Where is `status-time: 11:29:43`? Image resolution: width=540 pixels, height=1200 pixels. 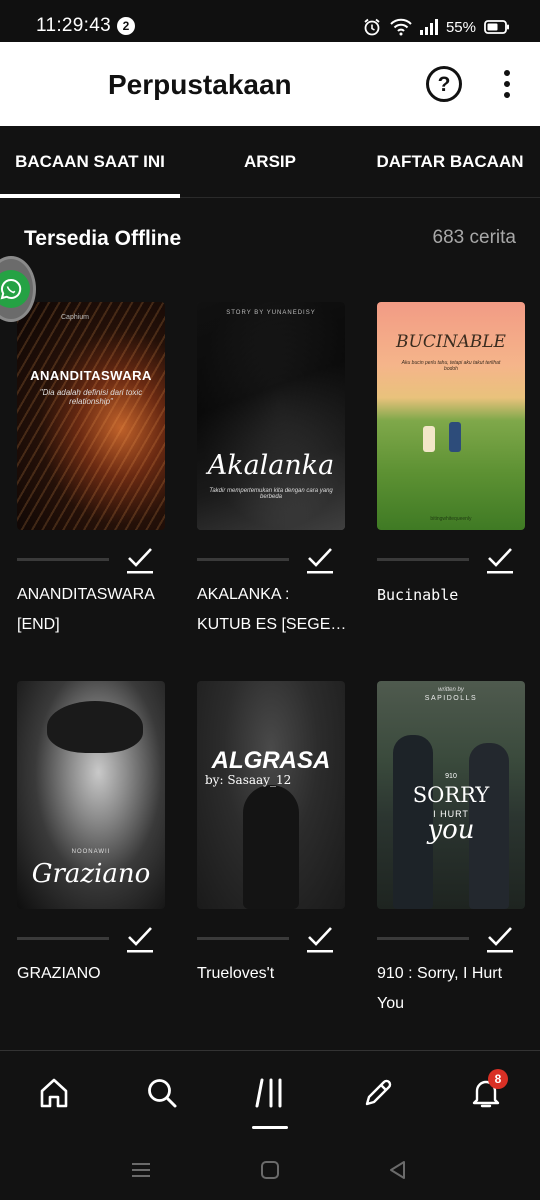 status-time: 11:29:43 is located at coordinates (73, 25).